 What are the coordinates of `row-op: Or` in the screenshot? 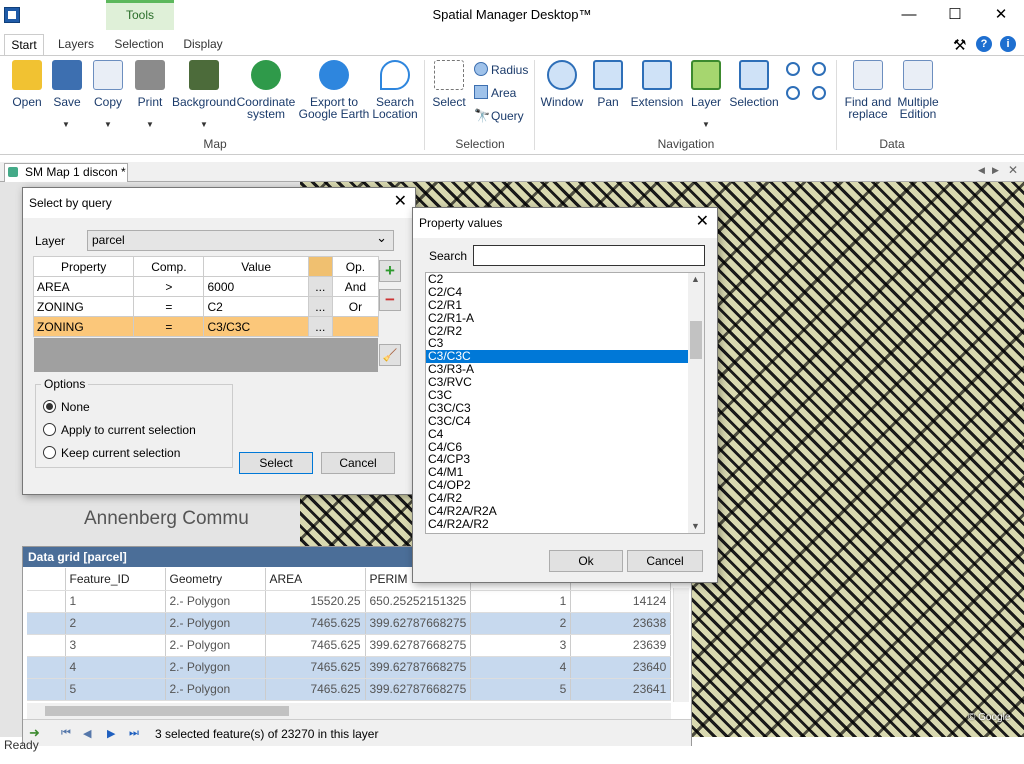 It's located at (355, 306).